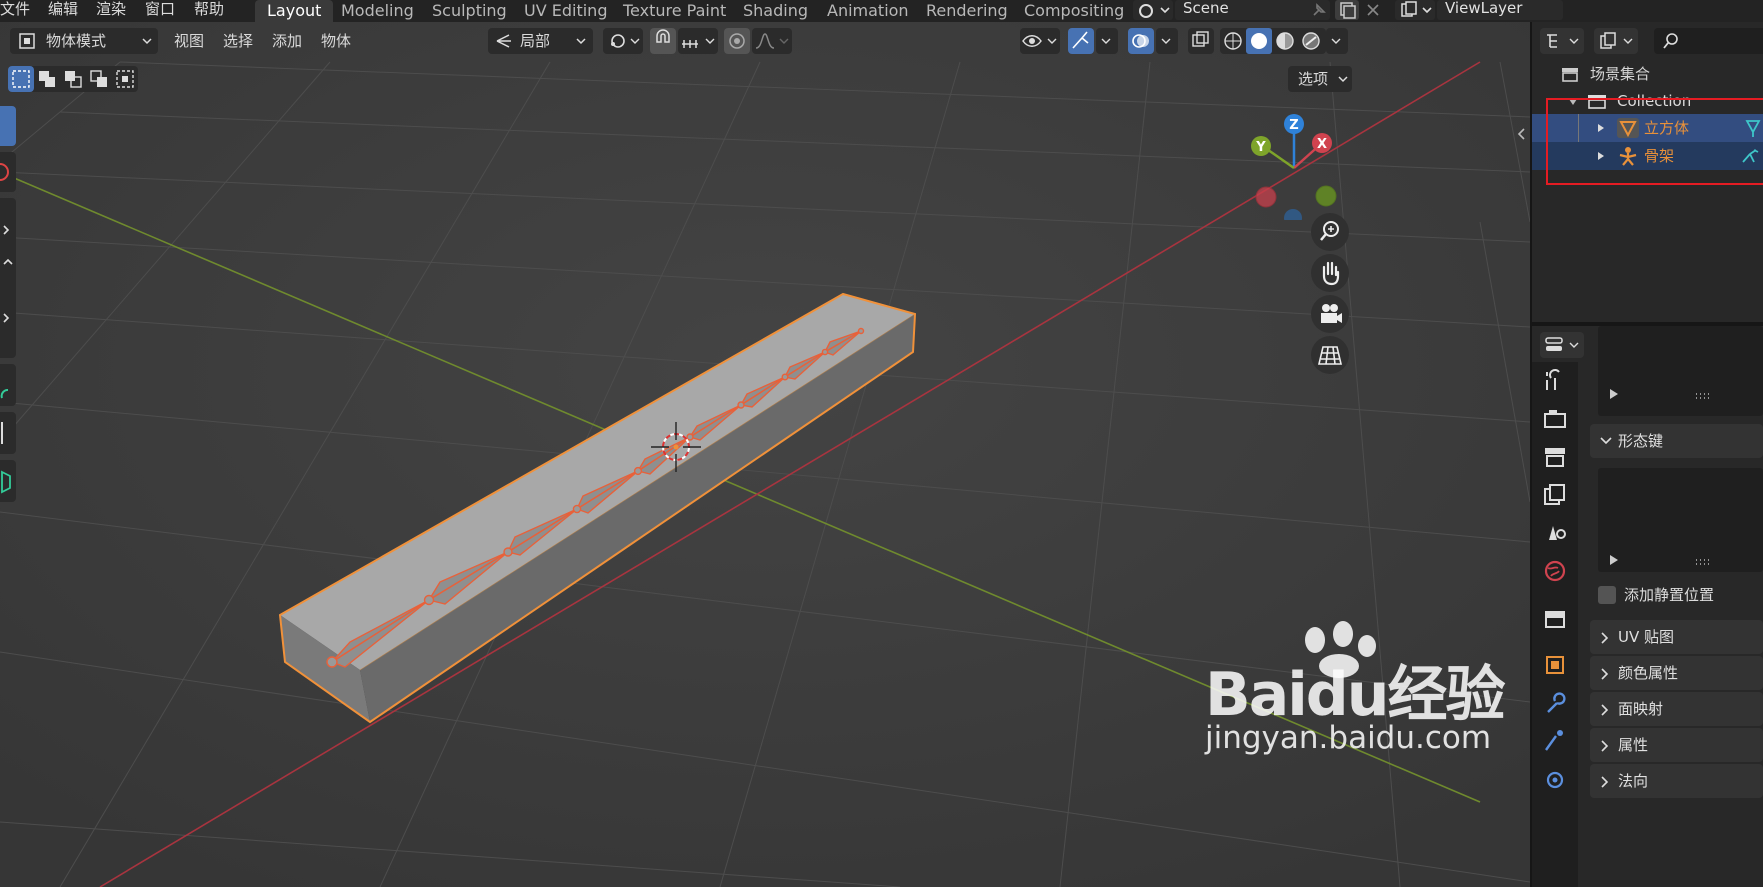  What do you see at coordinates (868, 11) in the screenshot?
I see `tab-animation: Animation` at bounding box center [868, 11].